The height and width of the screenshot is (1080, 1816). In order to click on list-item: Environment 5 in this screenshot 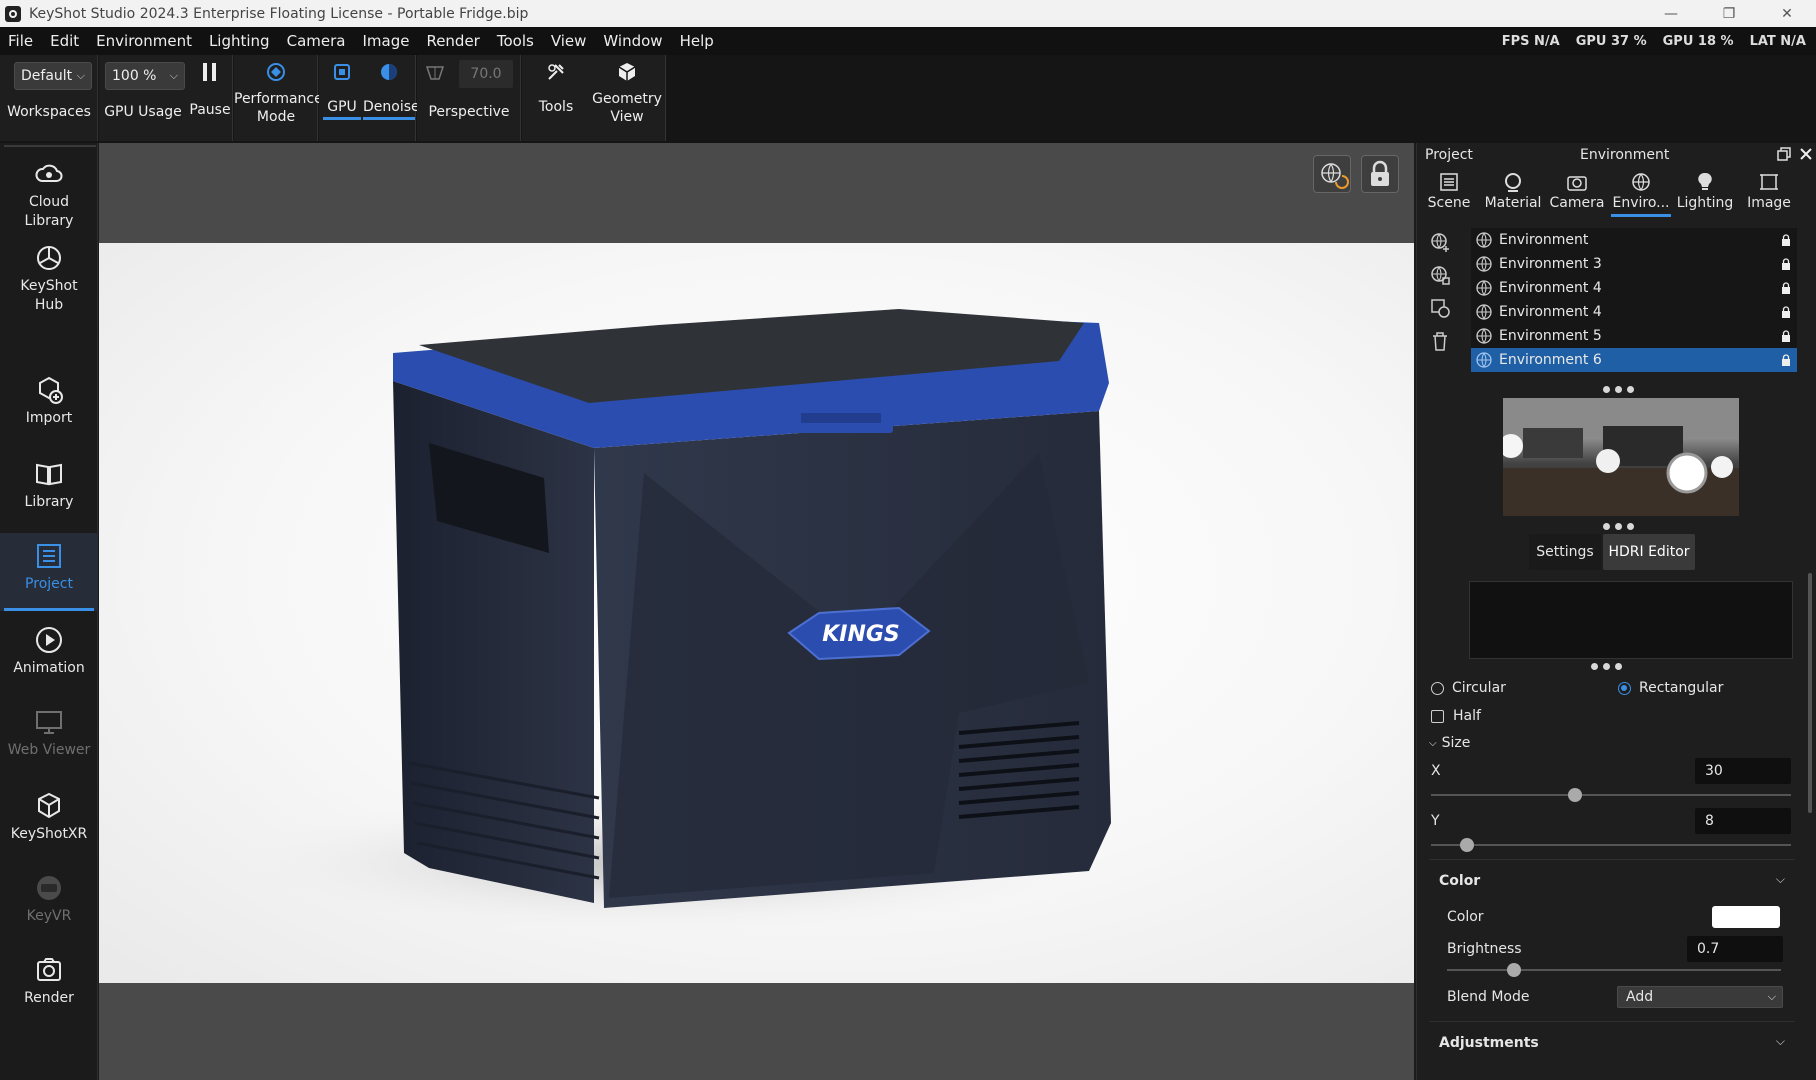, I will do `click(1634, 336)`.